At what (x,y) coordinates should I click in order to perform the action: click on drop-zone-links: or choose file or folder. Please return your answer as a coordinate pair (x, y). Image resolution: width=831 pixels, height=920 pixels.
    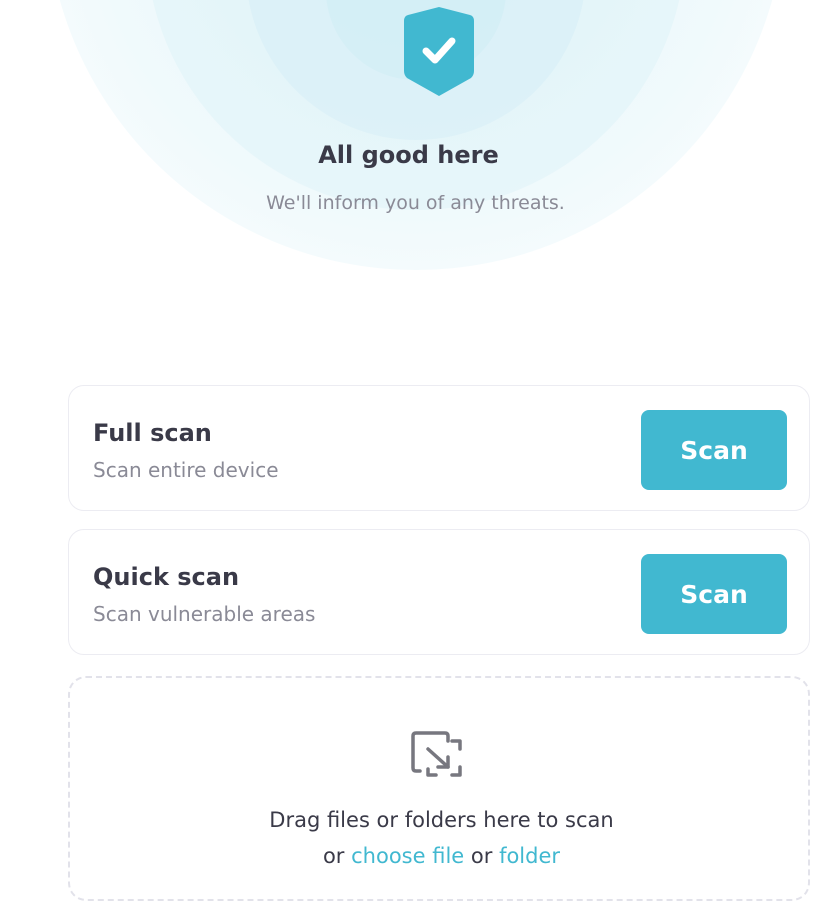
    Looking at the image, I should click on (441, 856).